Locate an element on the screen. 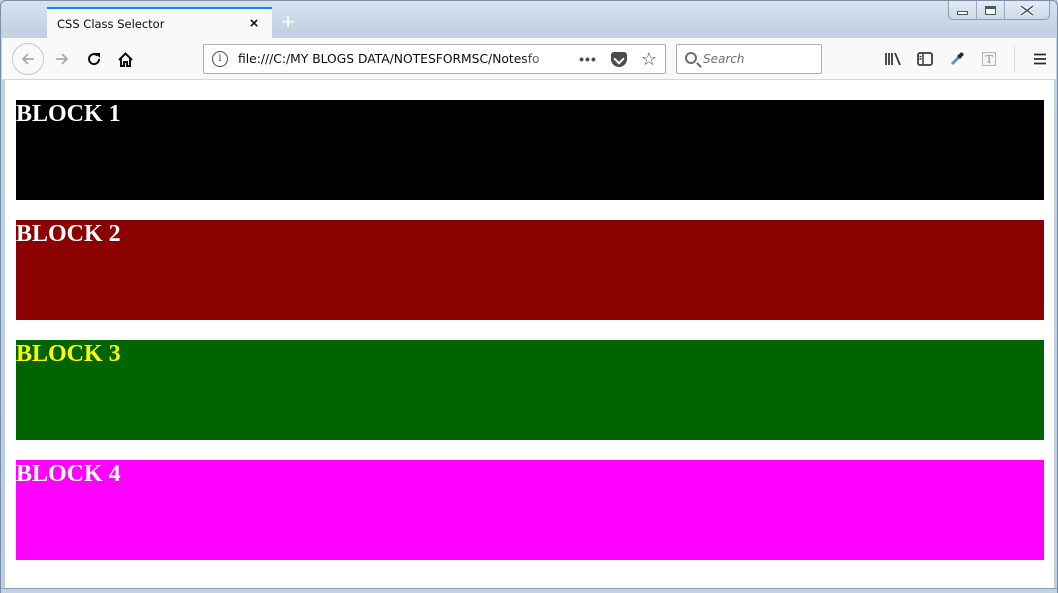  pocket-icon is located at coordinates (618, 59).